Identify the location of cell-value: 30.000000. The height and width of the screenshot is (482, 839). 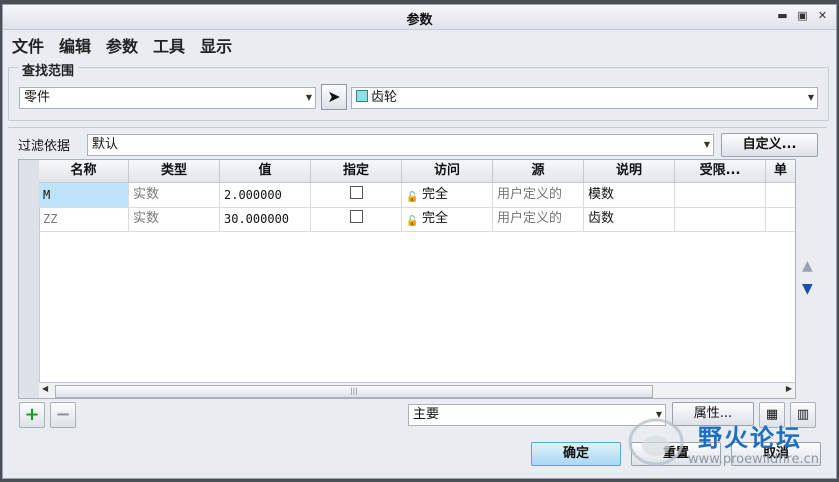
(265, 219).